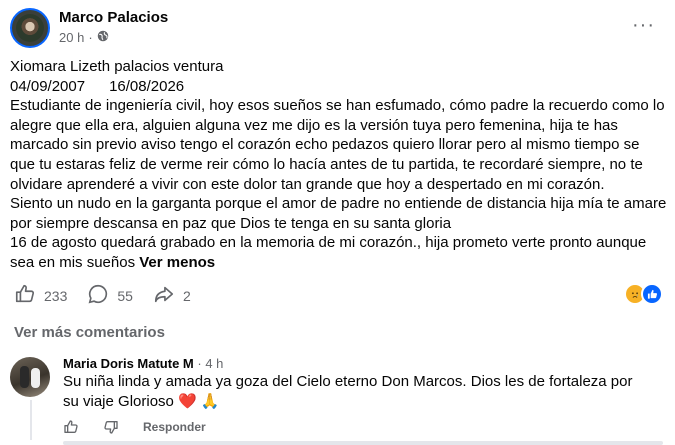 The image size is (675, 445). I want to click on reaction-summary, so click(643, 294).